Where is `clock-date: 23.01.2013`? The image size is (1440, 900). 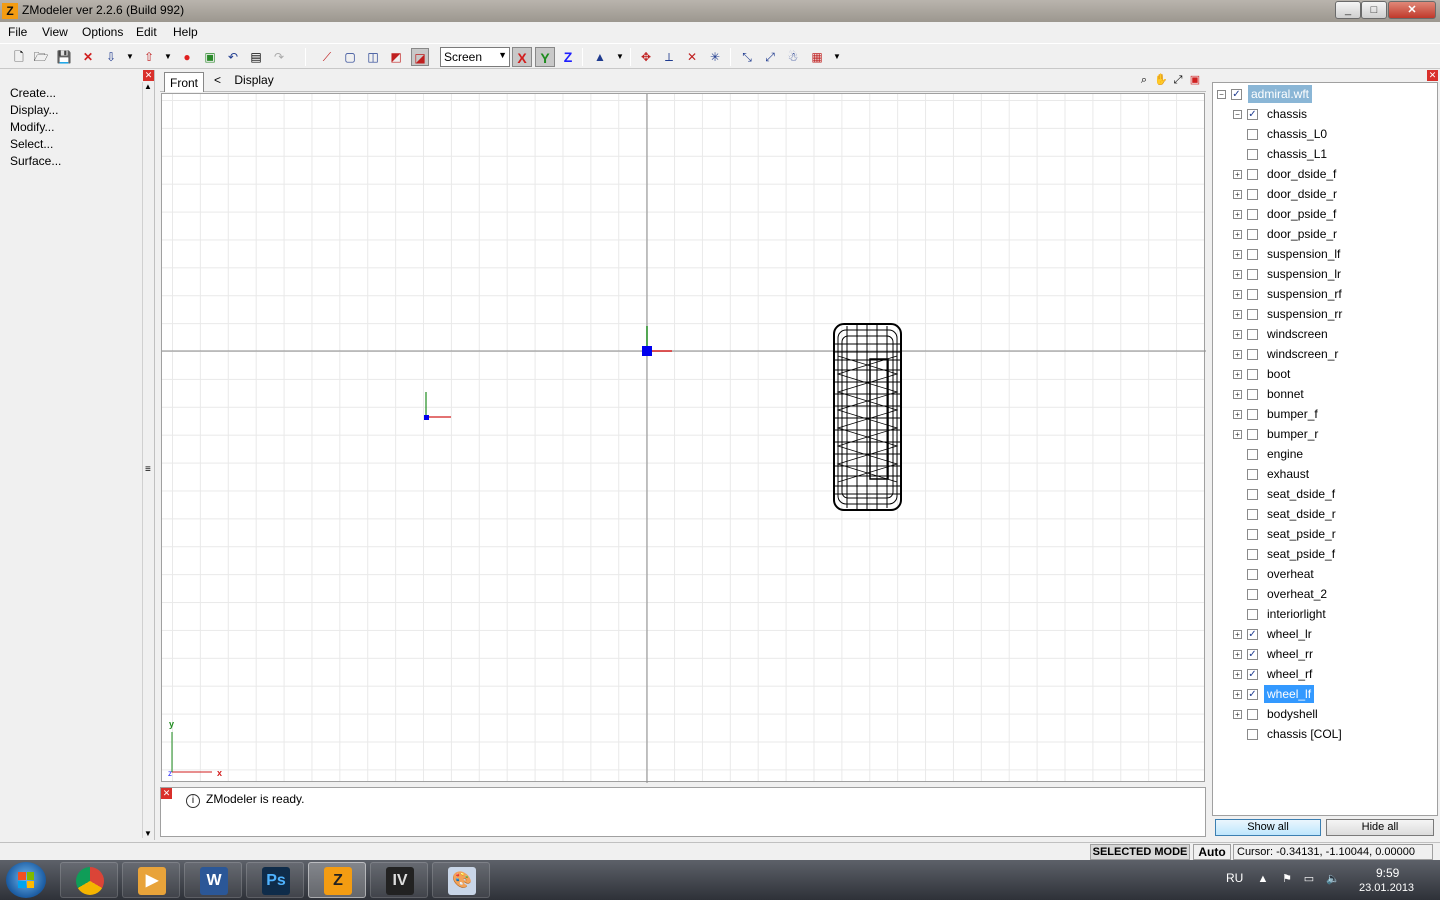 clock-date: 23.01.2013 is located at coordinates (1386, 888).